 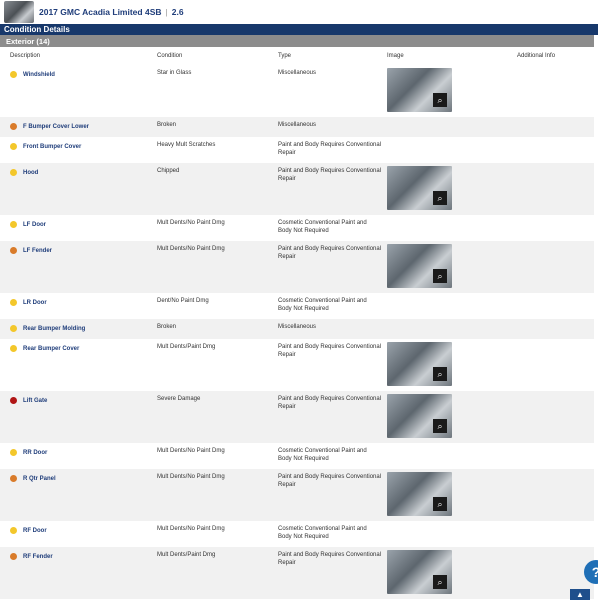 What do you see at coordinates (39, 479) in the screenshot?
I see `damage-description-link: R Qtr Panel` at bounding box center [39, 479].